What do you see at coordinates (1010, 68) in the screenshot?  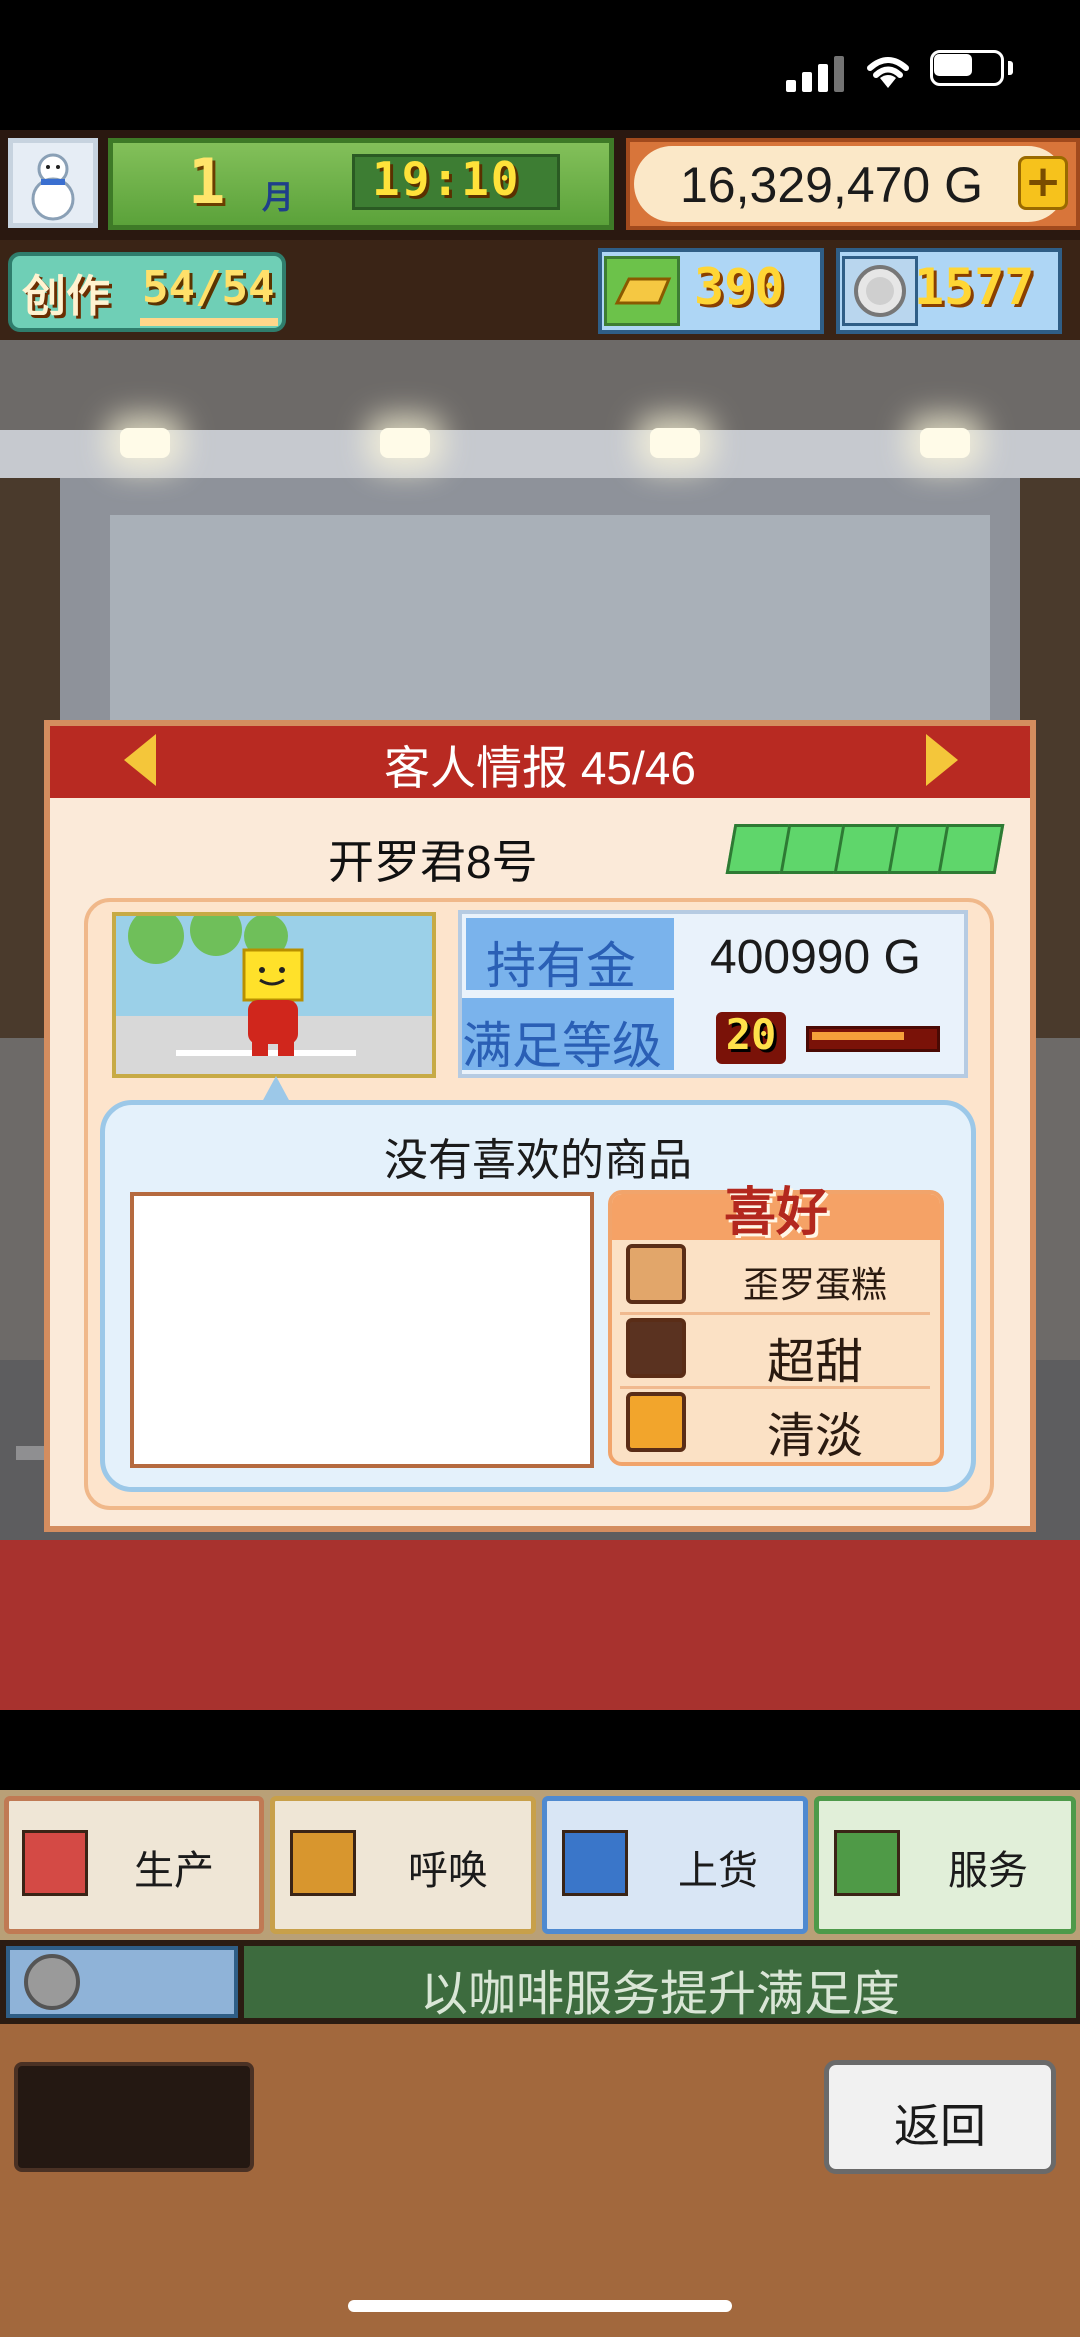 I see `battery-tip` at bounding box center [1010, 68].